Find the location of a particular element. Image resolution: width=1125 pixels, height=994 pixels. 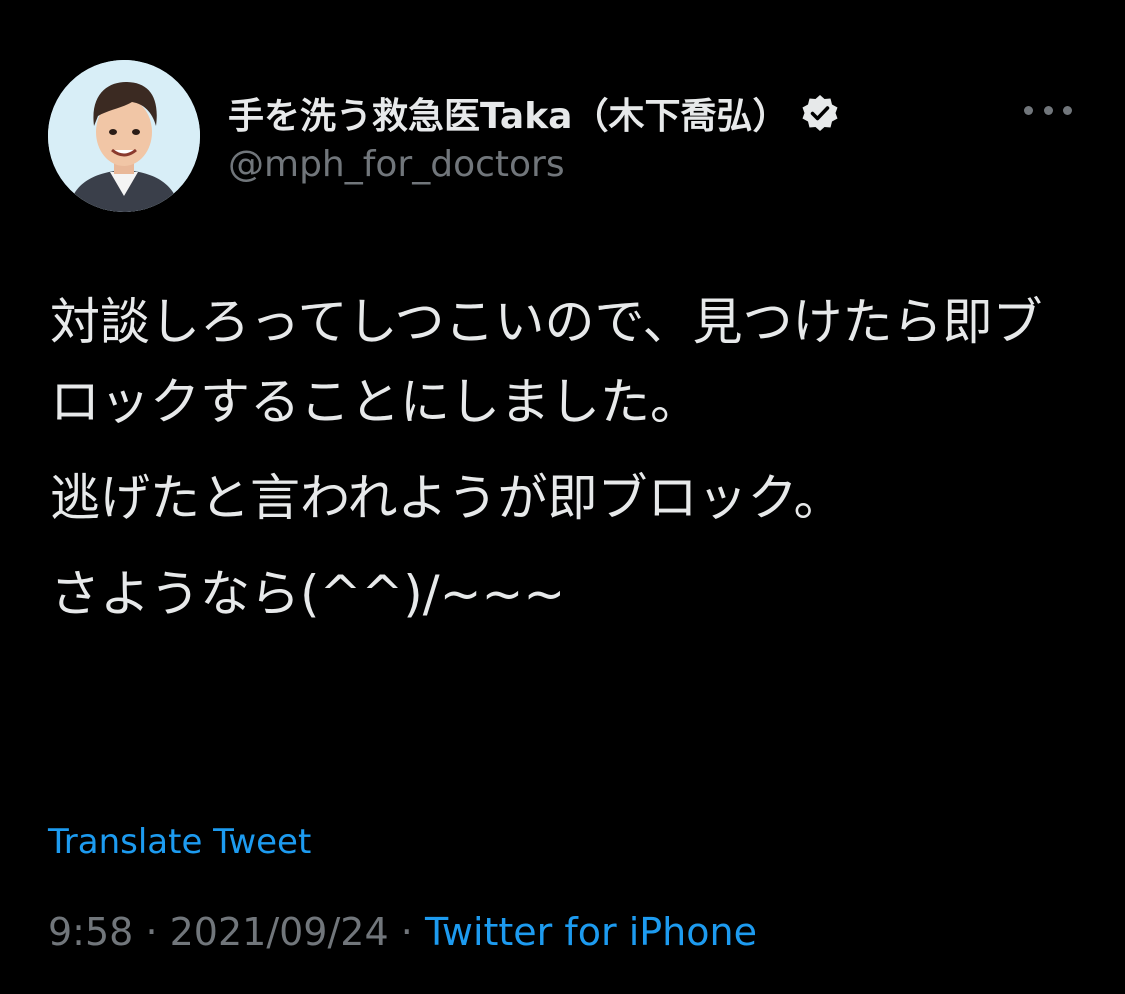

tweet-source-link: Twitter for iPhone is located at coordinates (591, 932).